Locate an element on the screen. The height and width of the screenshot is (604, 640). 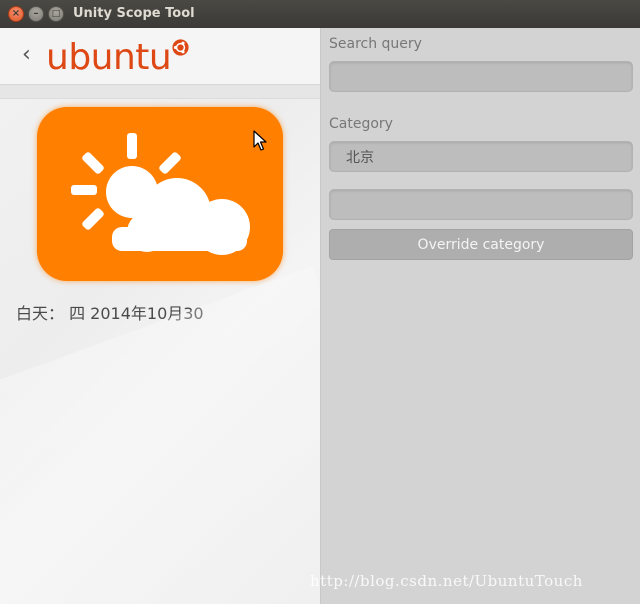
weather-result-tile is located at coordinates (160, 194).